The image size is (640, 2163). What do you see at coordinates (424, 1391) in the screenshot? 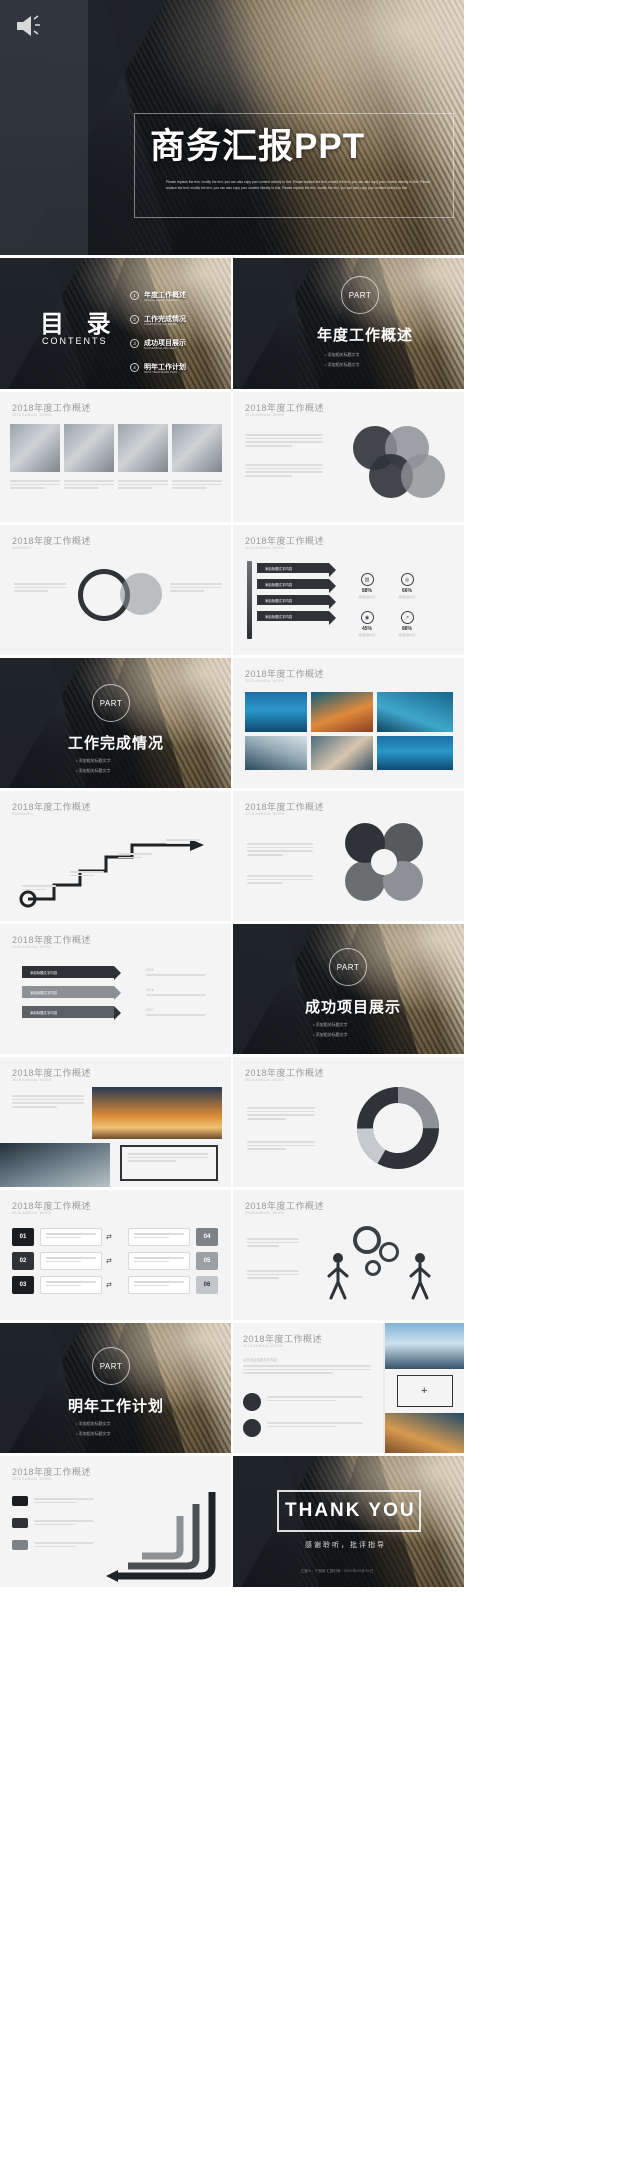
I see `plus-icon: +` at bounding box center [424, 1391].